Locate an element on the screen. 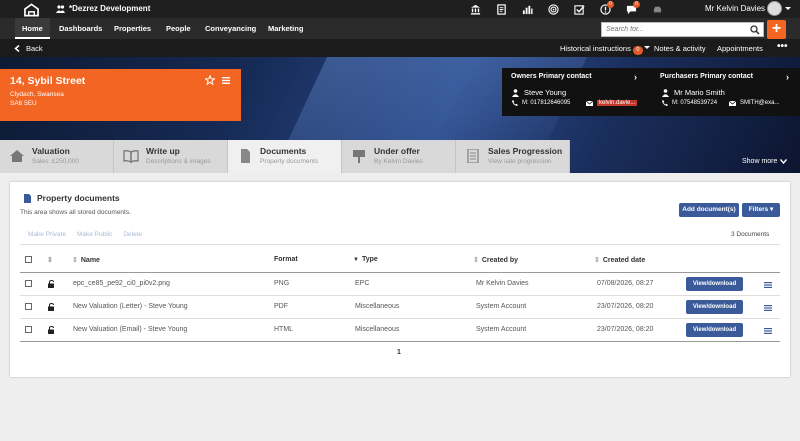 The width and height of the screenshot is (800, 441). tab-documents: Documents Property documents is located at coordinates (285, 156).